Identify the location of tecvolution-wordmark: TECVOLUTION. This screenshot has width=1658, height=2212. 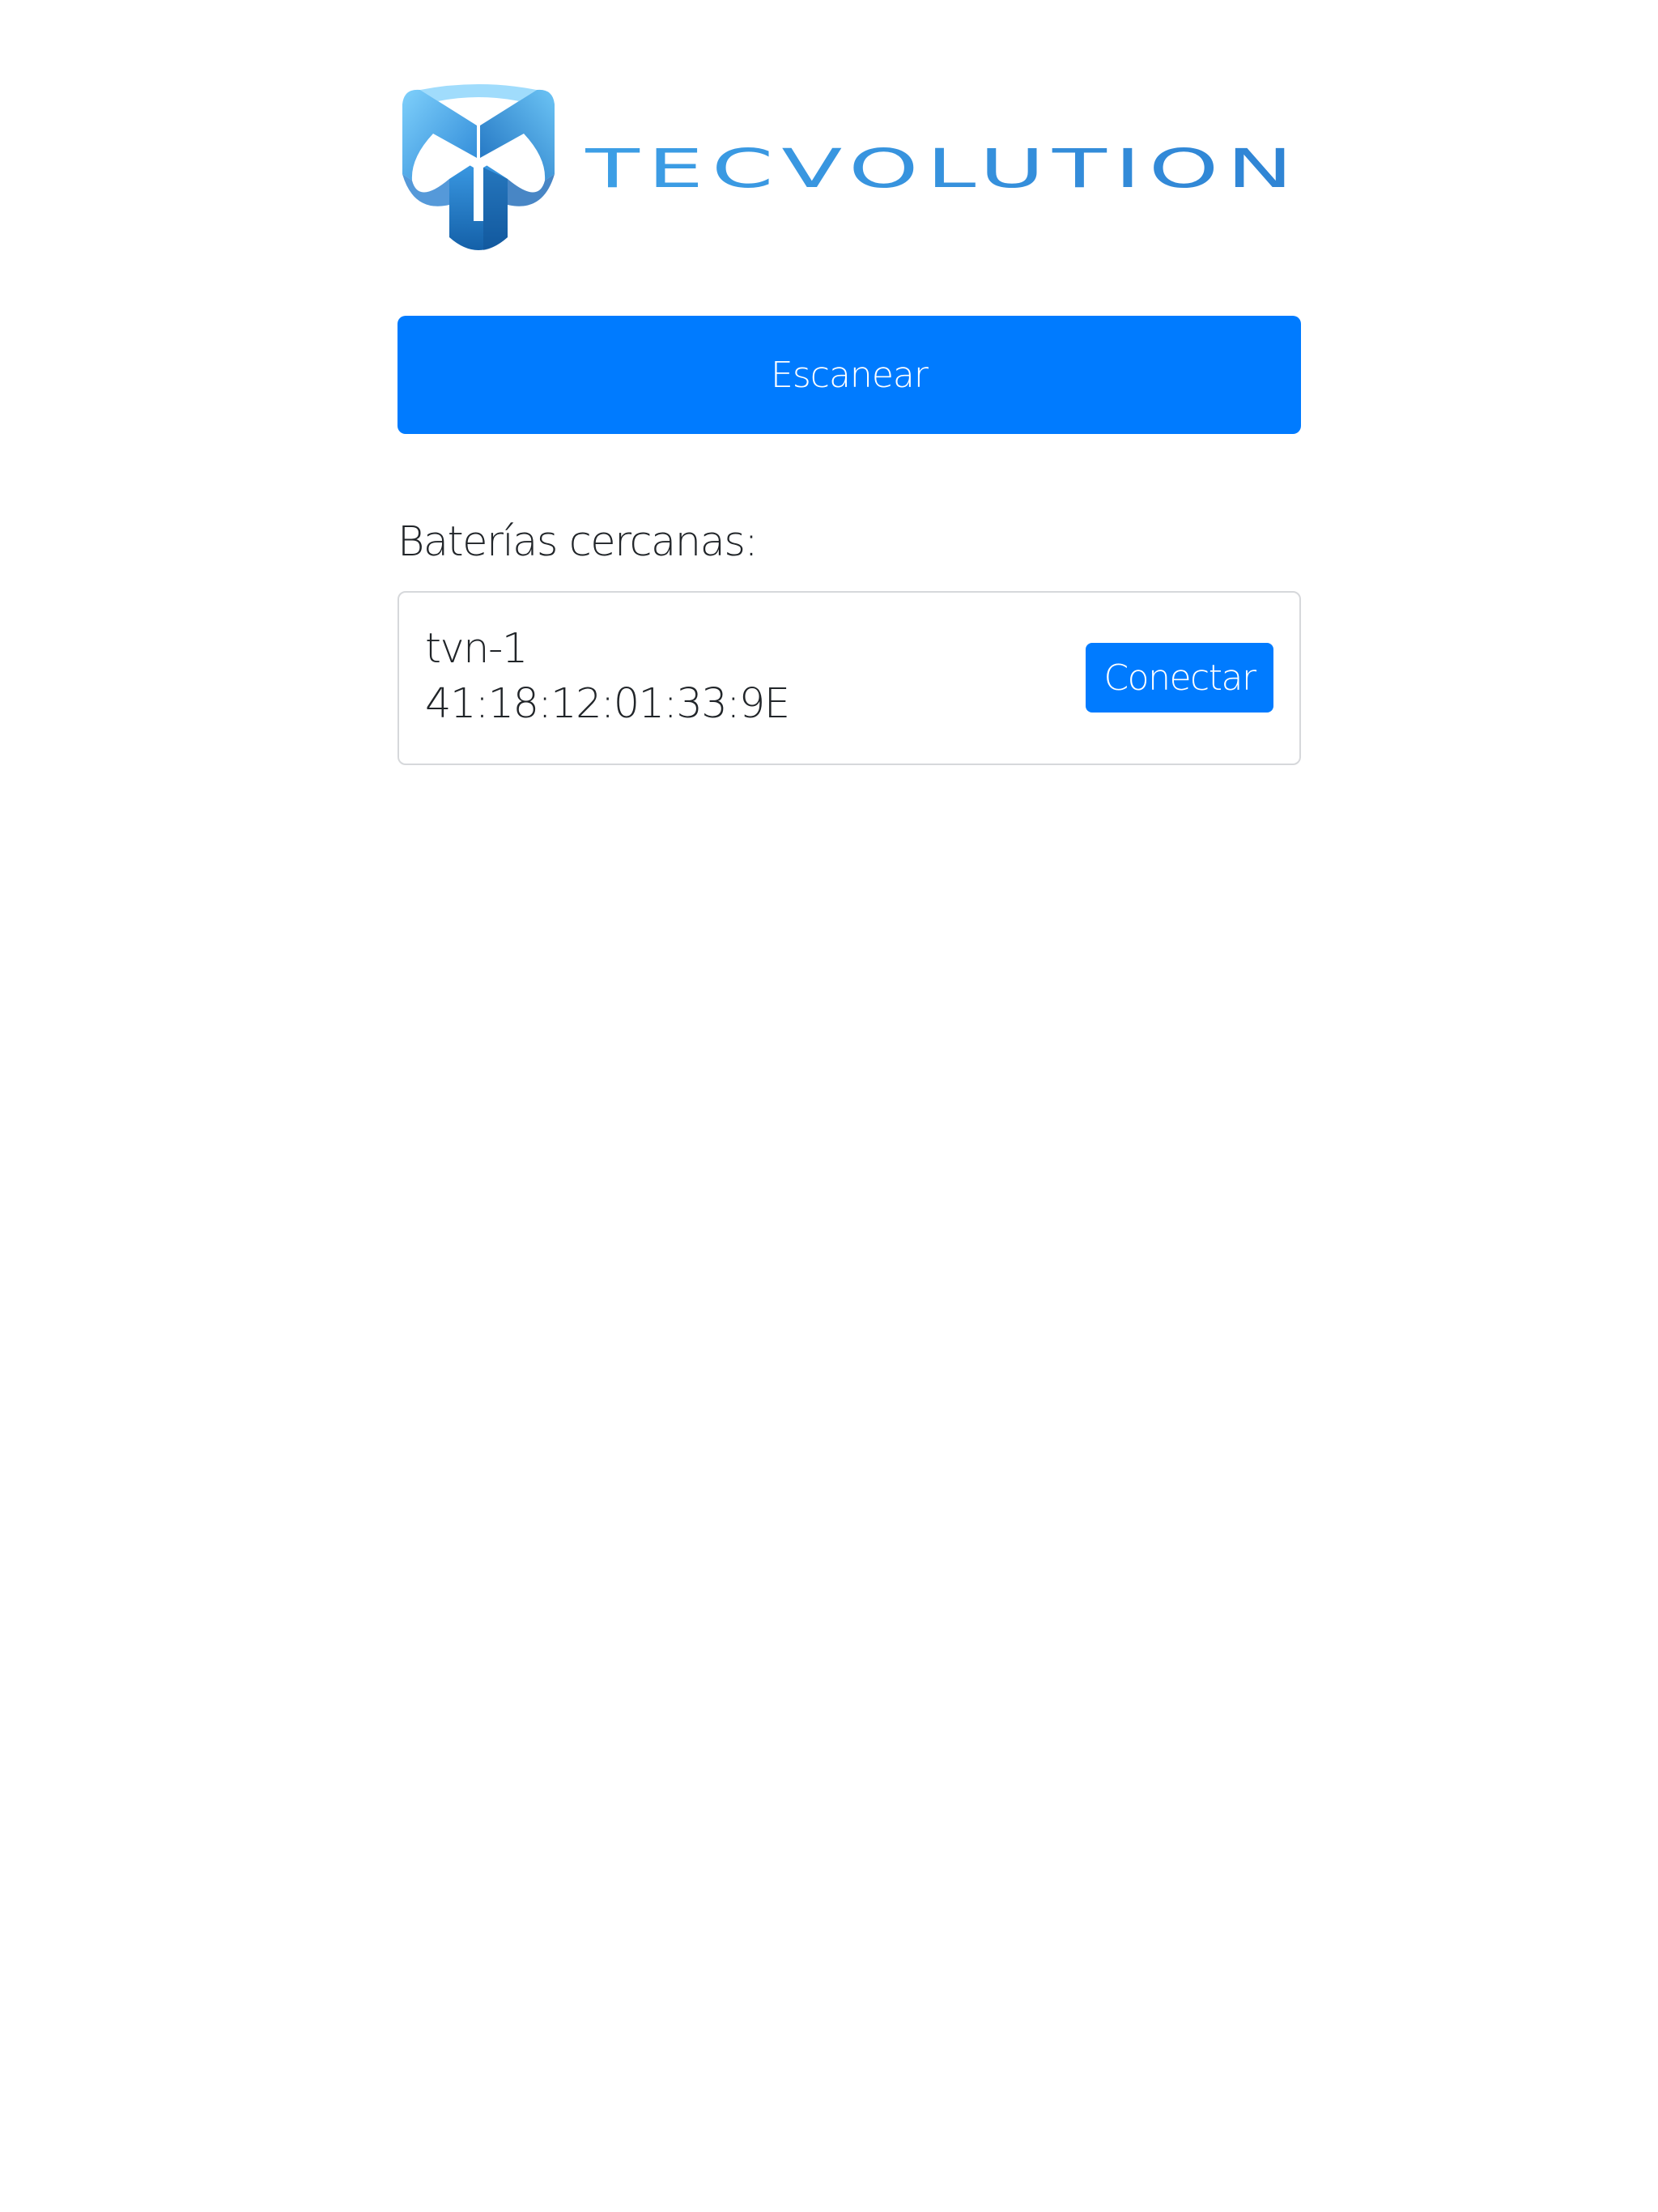
(943, 169).